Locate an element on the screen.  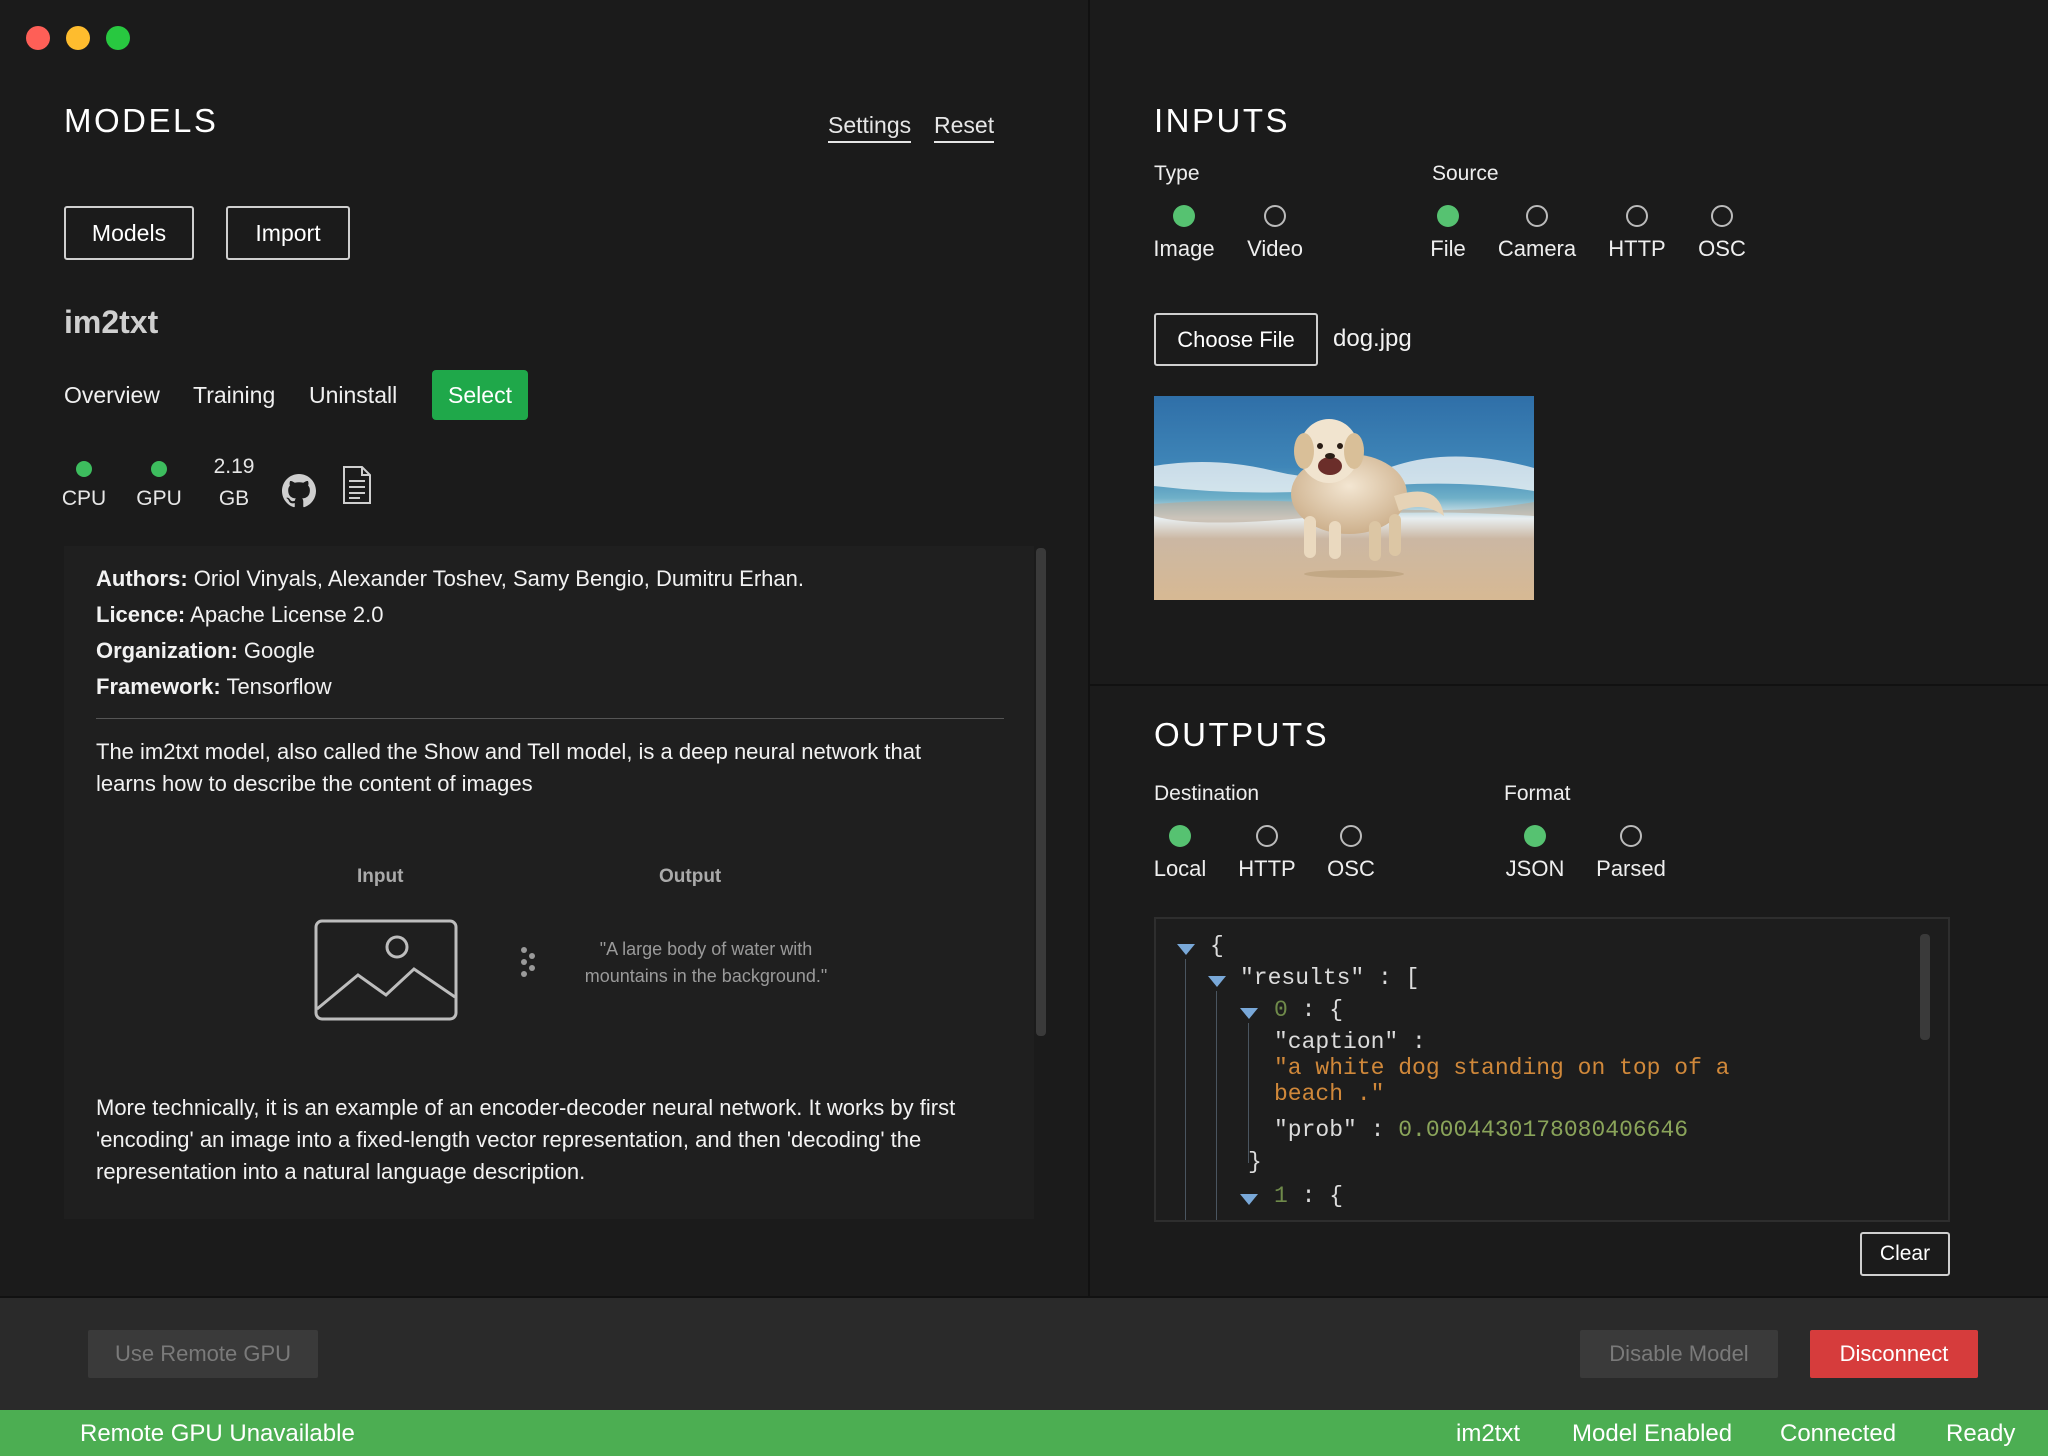
json-index1-line: 1 : { is located at coordinates (1308, 1196).